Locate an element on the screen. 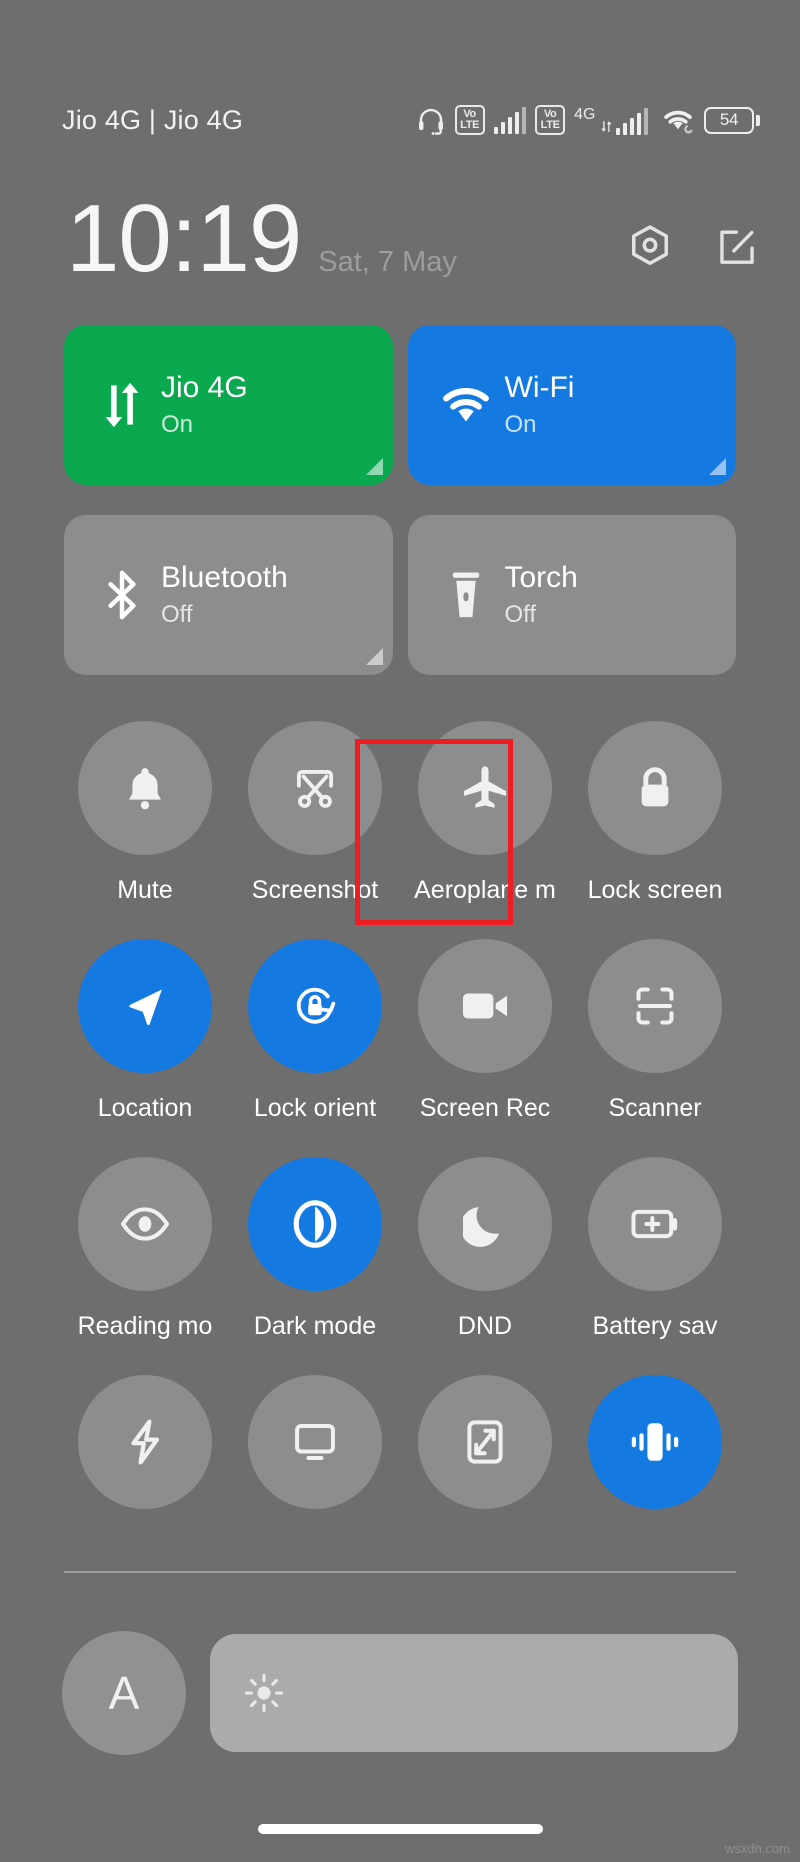 This screenshot has height=1862, width=800. toggle-scanner: Scanner is located at coordinates (655, 1048).